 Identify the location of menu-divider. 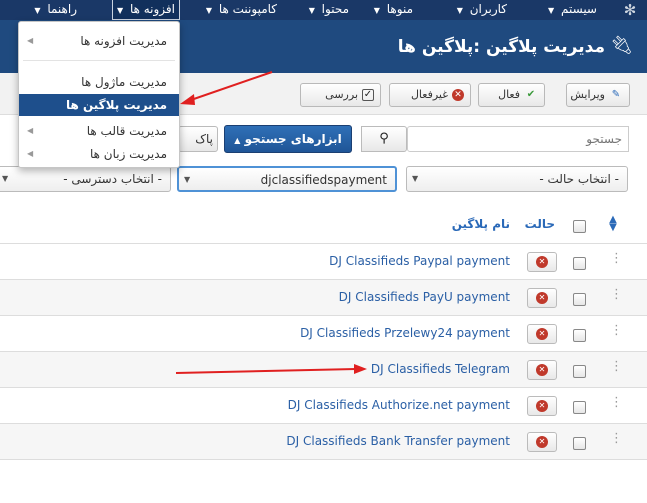
(99, 60).